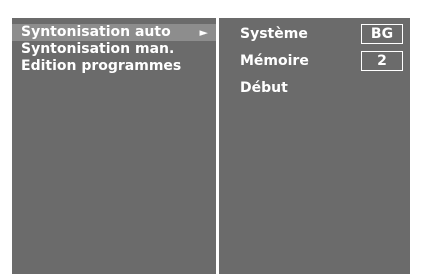  Describe the element at coordinates (96, 32) in the screenshot. I see `menu-item-label: Syntonisation auto` at that location.